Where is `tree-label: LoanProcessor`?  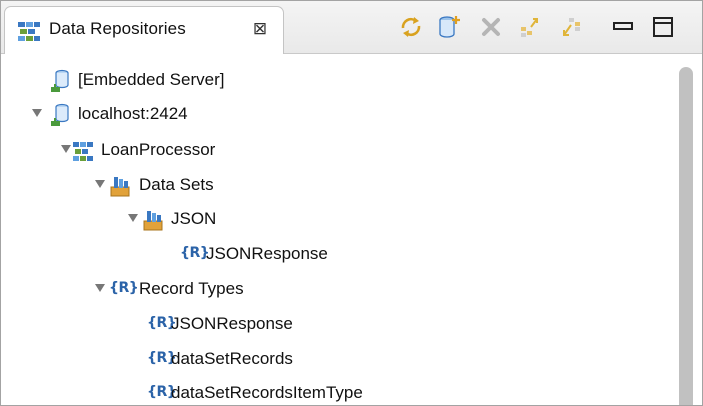
tree-label: LoanProcessor is located at coordinates (158, 149).